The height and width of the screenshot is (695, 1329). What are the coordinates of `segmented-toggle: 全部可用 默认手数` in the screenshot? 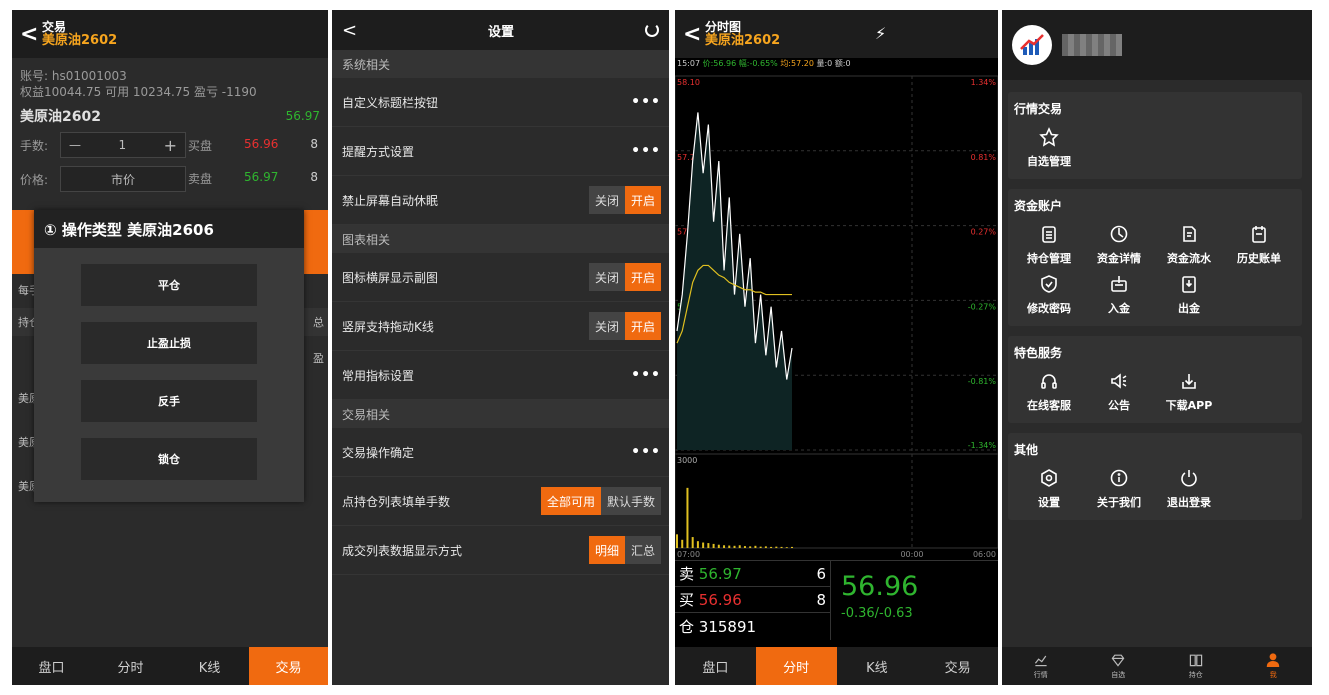 It's located at (600, 501).